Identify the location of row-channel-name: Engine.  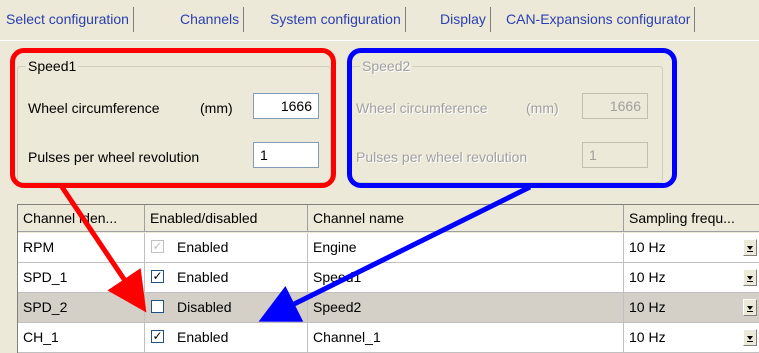
(466, 248).